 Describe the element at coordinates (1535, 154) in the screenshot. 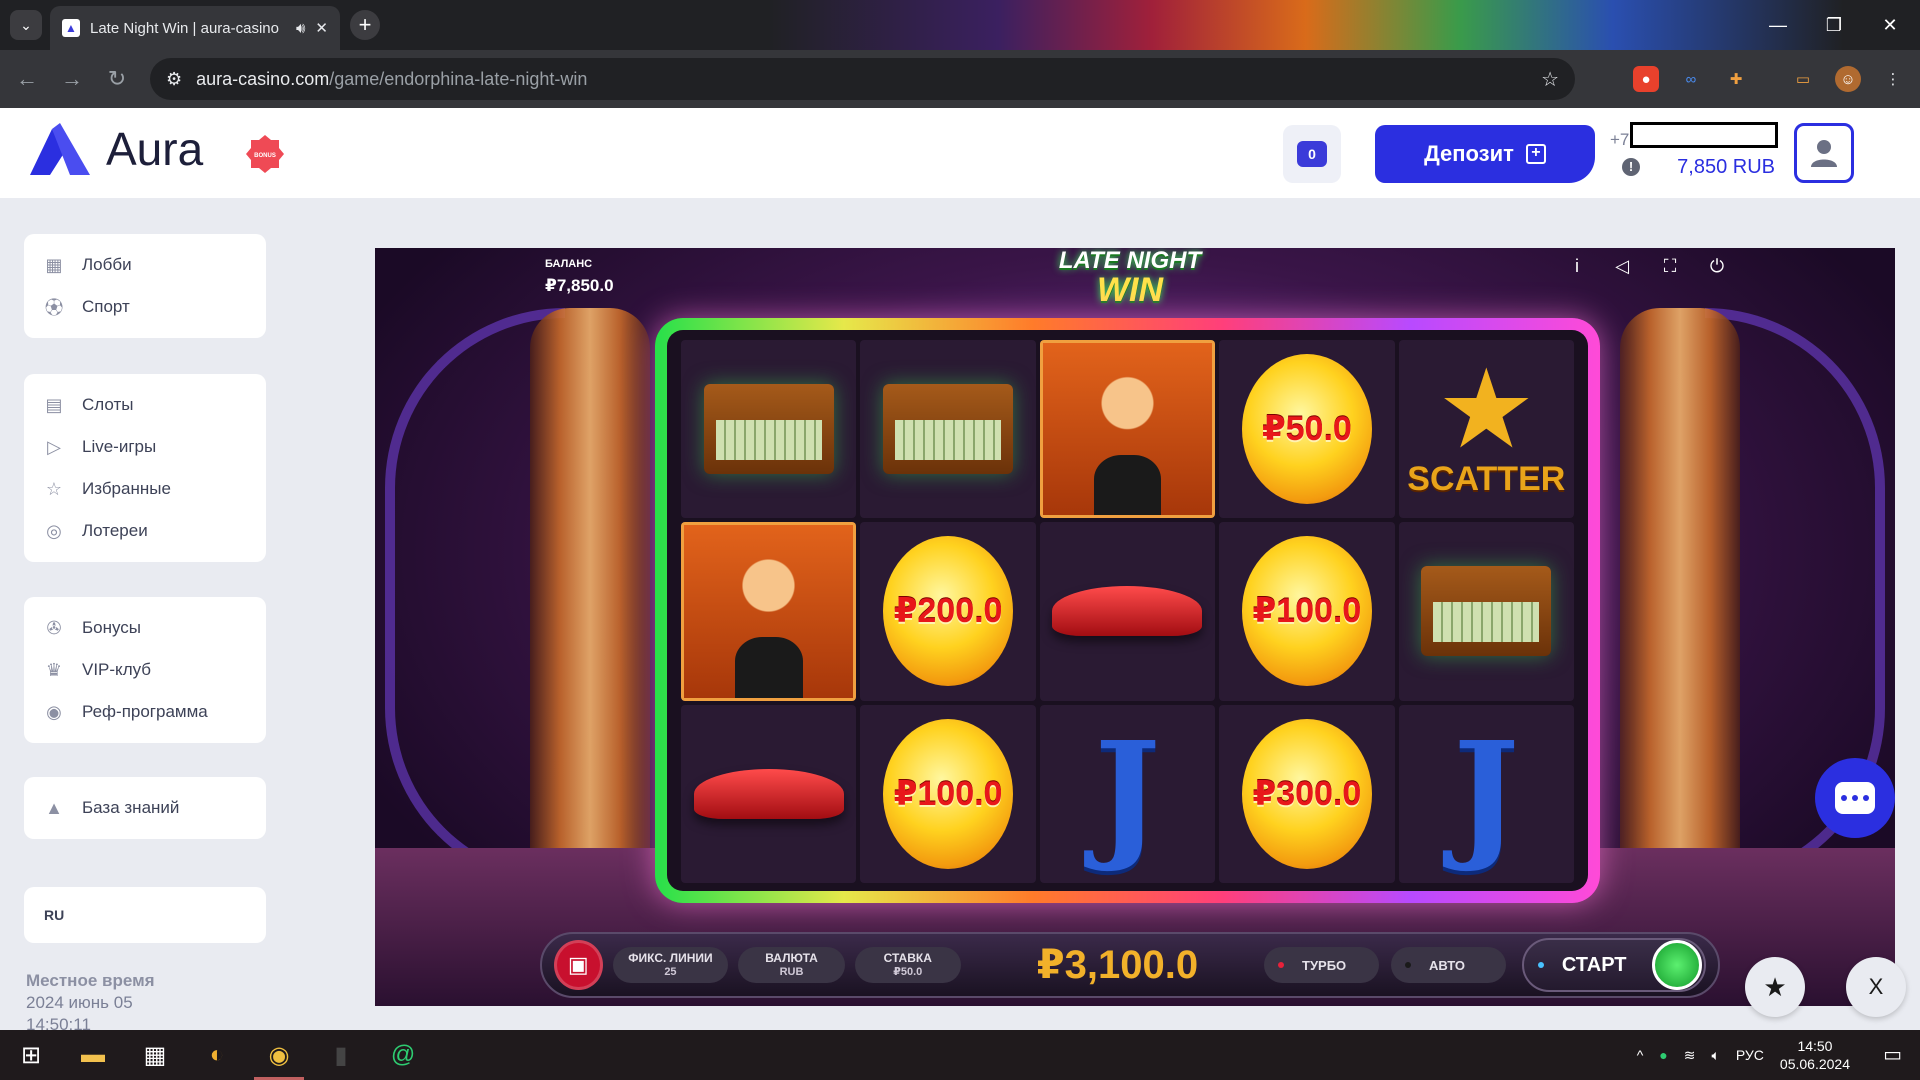

I see `plus-icon: +` at that location.